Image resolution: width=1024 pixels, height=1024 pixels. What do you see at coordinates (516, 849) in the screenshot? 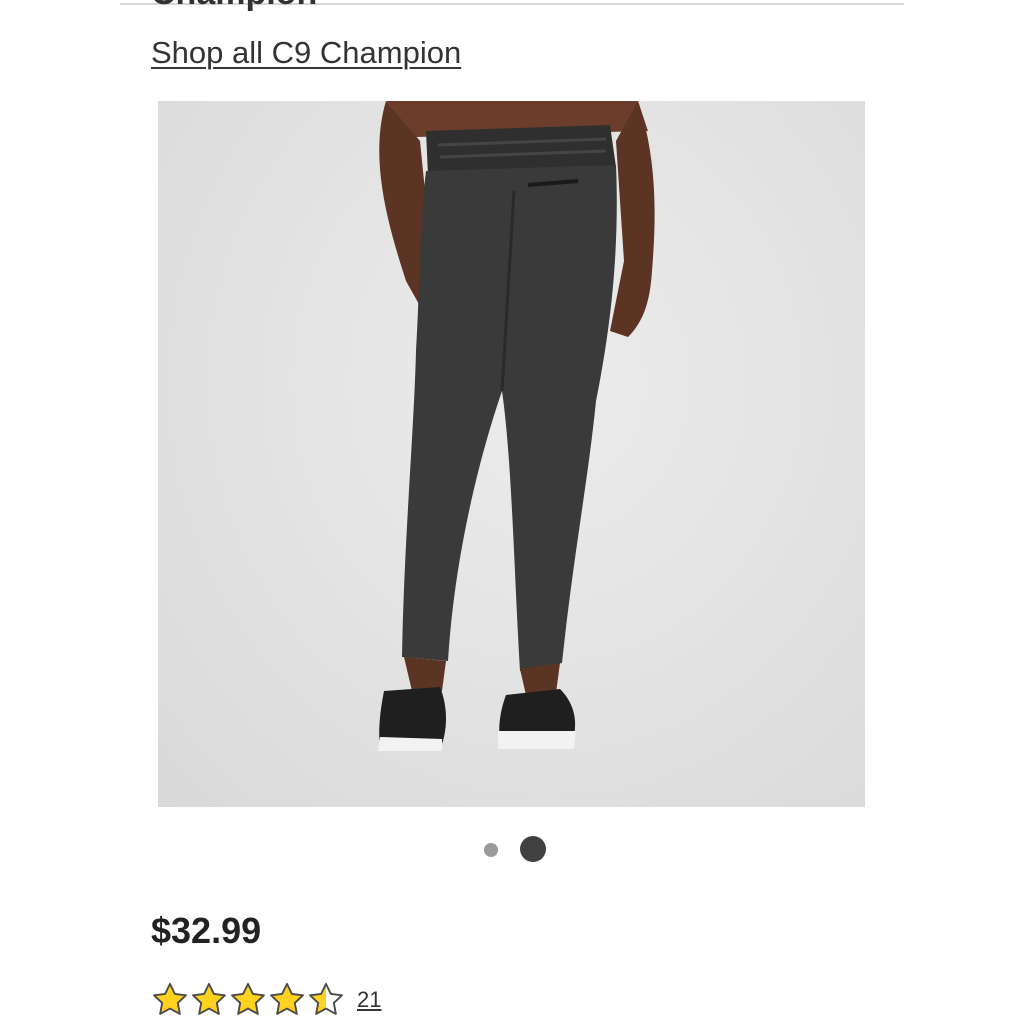
I see `image-carousel-indicator` at bounding box center [516, 849].